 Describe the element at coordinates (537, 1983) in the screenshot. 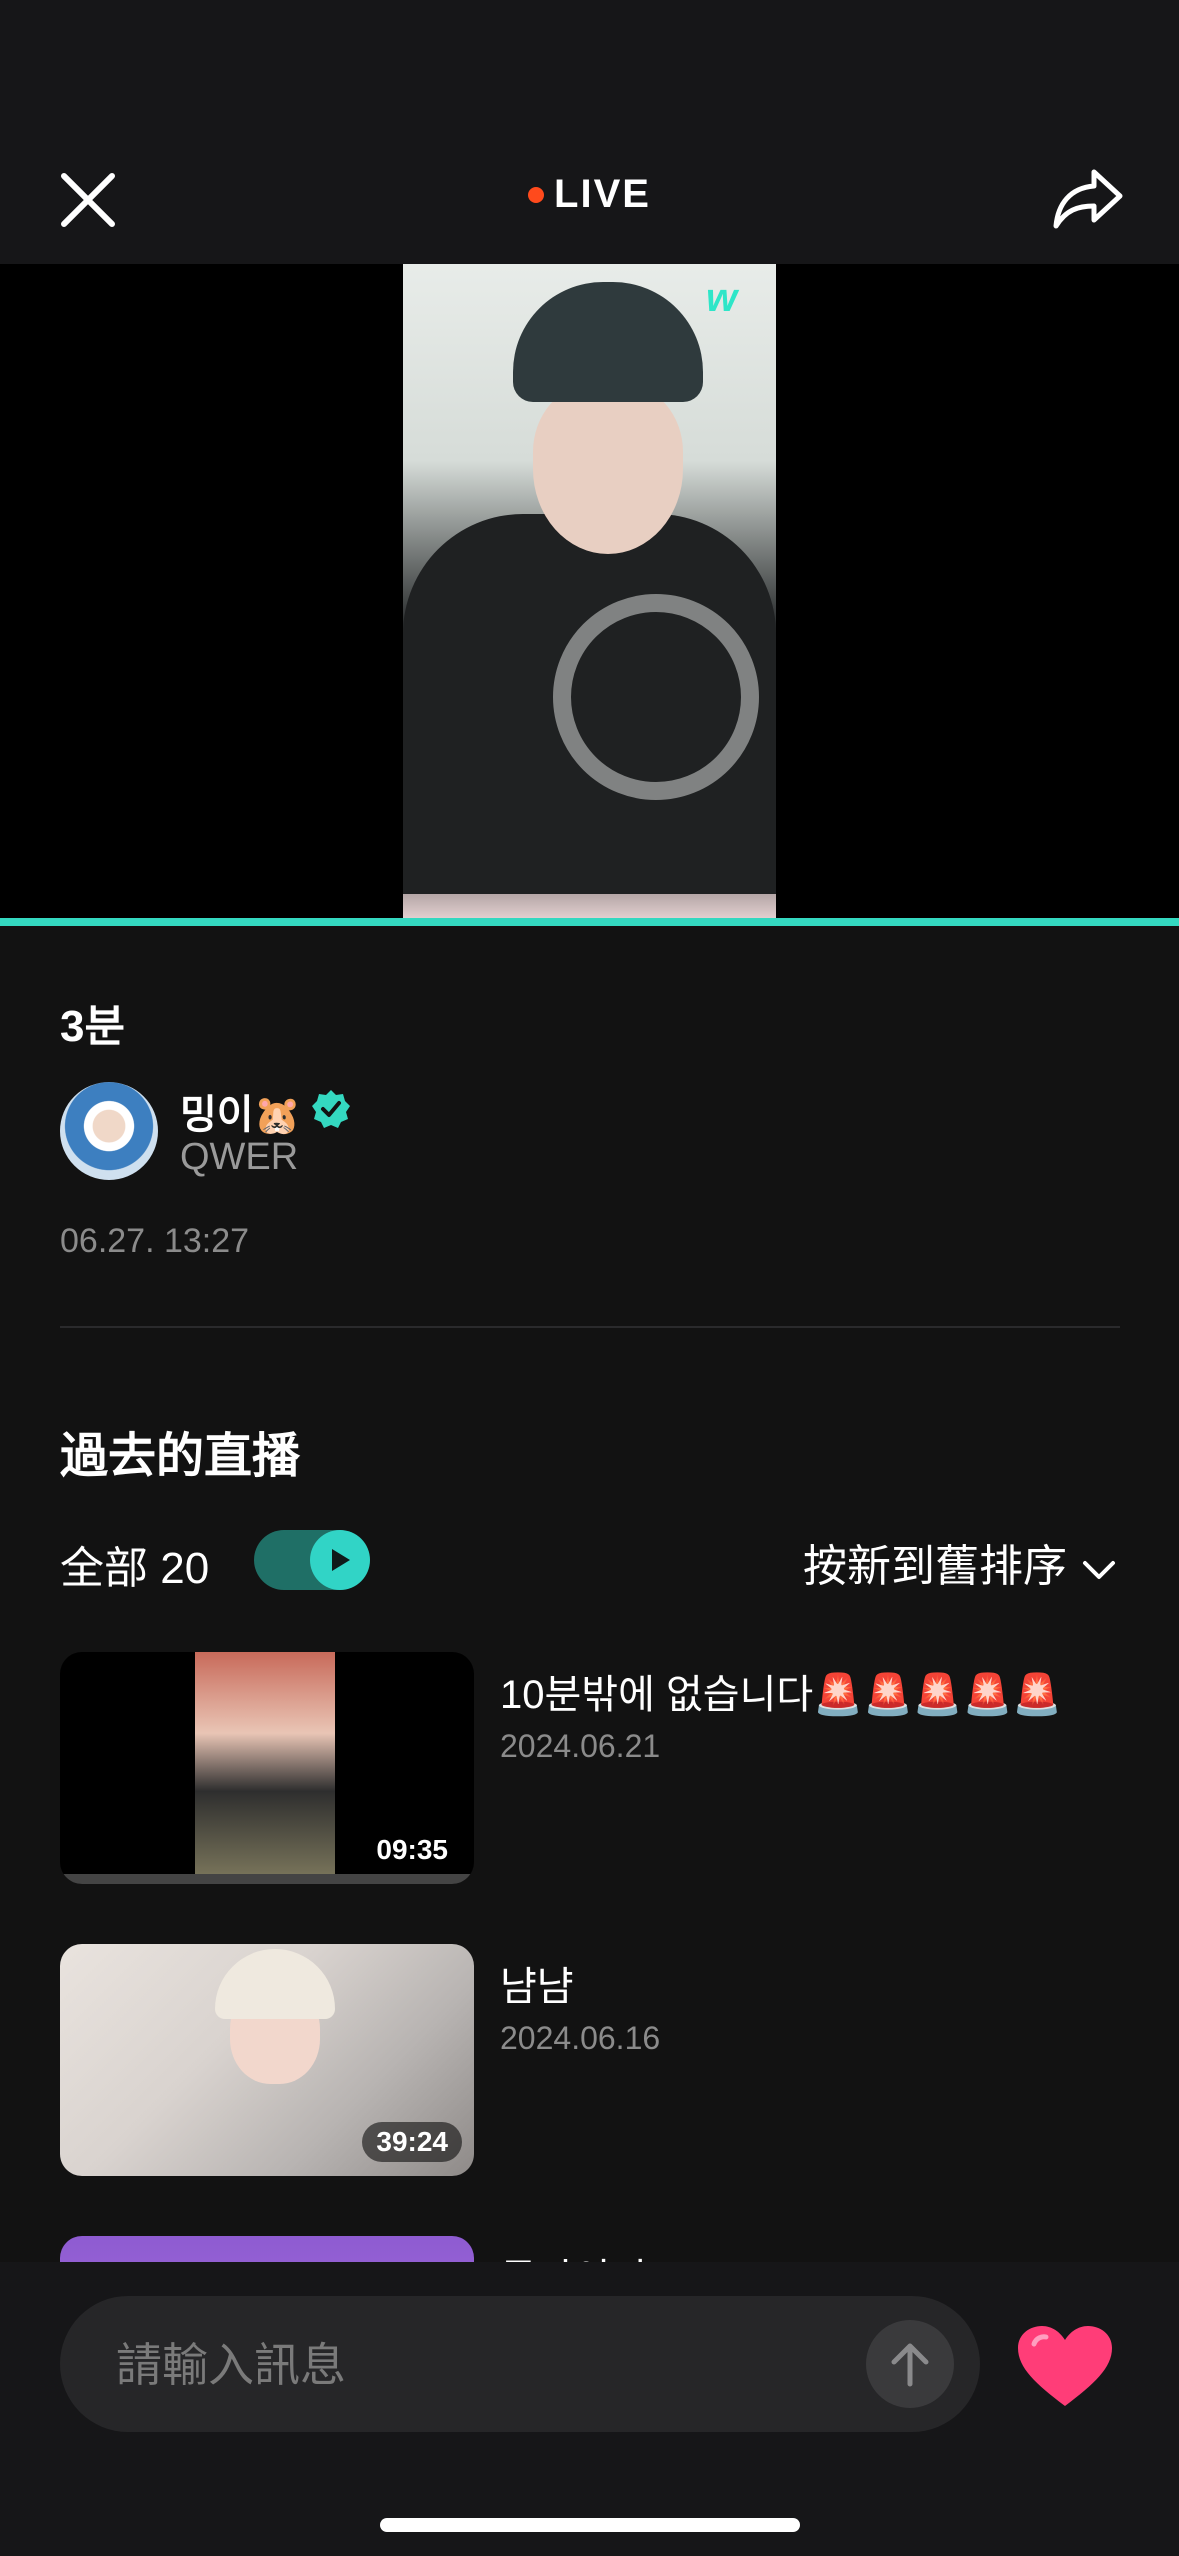

I see `past-live-title: 냠냠` at that location.